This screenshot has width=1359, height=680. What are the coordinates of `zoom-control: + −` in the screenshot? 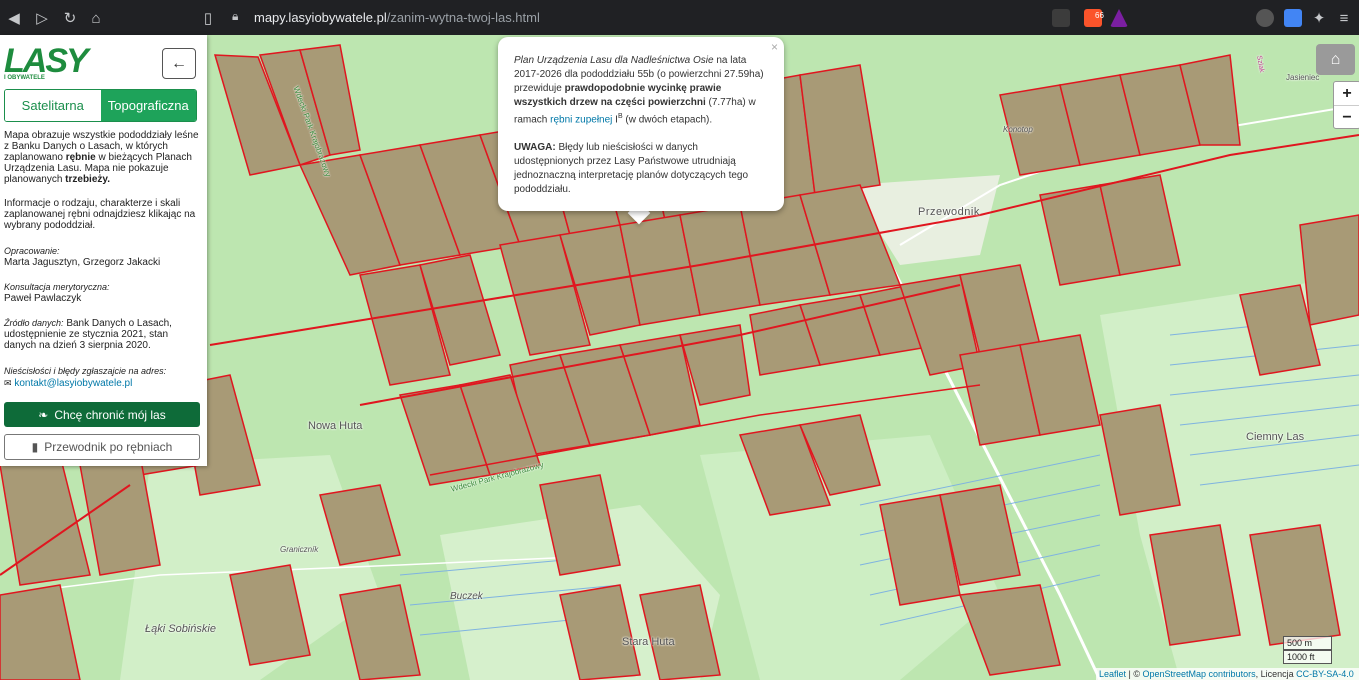 It's located at (1346, 105).